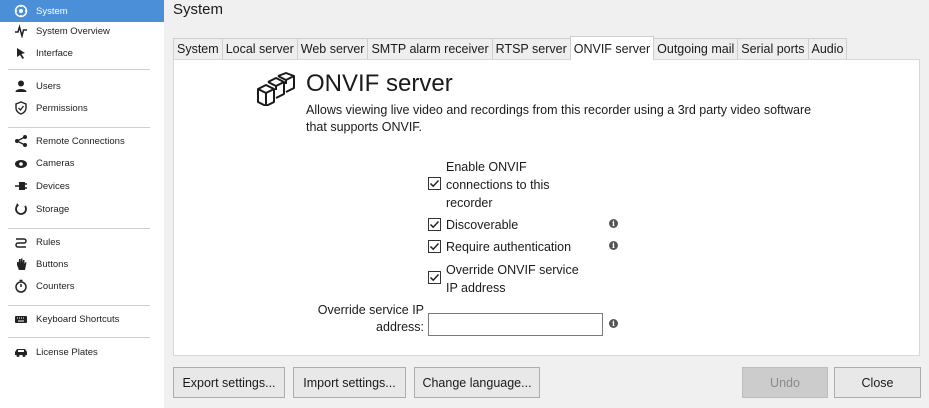  I want to click on override-ip-checkbox, so click(434, 277).